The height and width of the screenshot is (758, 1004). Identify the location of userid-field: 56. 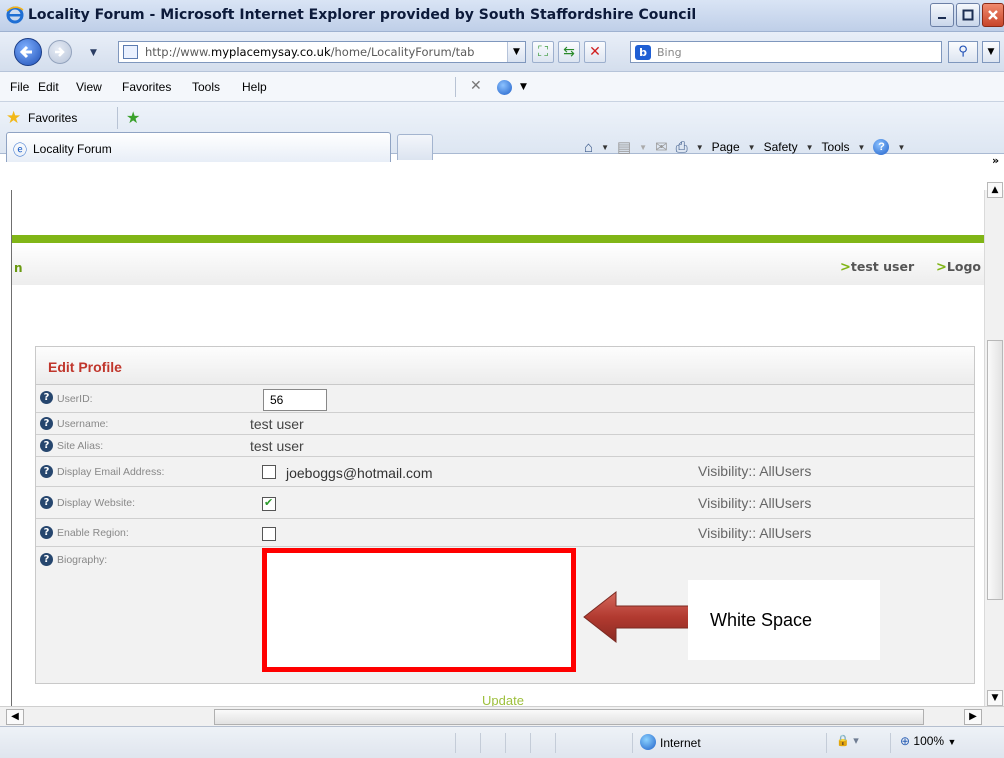
(295, 400).